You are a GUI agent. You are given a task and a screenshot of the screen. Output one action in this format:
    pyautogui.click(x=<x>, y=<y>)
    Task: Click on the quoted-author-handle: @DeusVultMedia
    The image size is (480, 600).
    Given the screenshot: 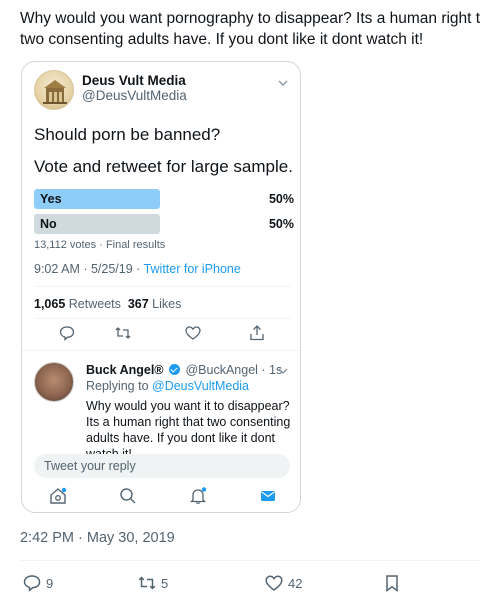 What is the action you would take?
    pyautogui.click(x=134, y=95)
    